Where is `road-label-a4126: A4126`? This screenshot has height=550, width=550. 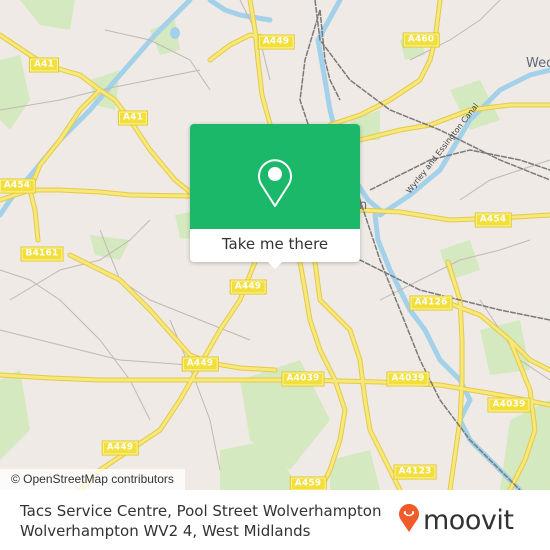 road-label-a4126: A4126 is located at coordinates (431, 303).